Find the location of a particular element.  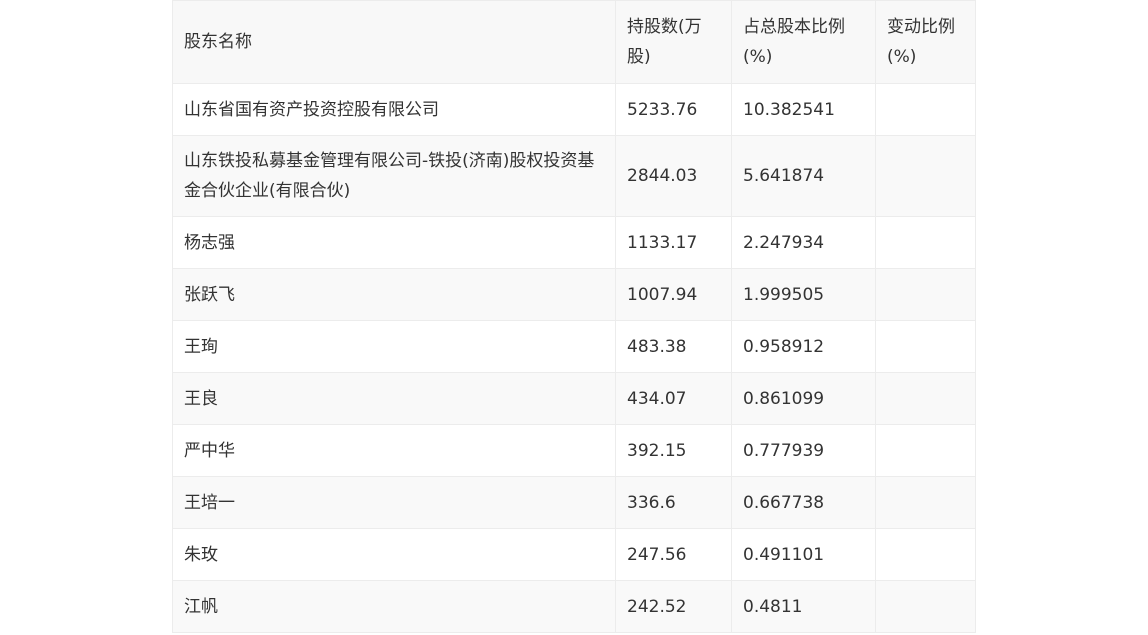

table-row: 山东省国有资产投资控股有限公司 5233.76 10.382541 is located at coordinates (574, 109).